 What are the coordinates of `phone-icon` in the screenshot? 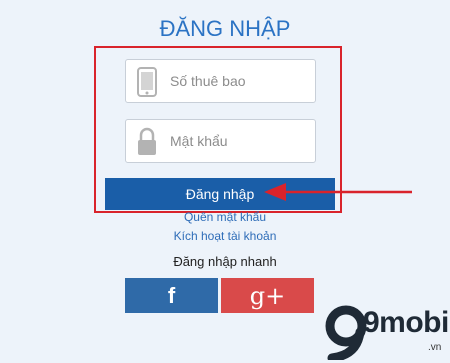 It's located at (147, 82).